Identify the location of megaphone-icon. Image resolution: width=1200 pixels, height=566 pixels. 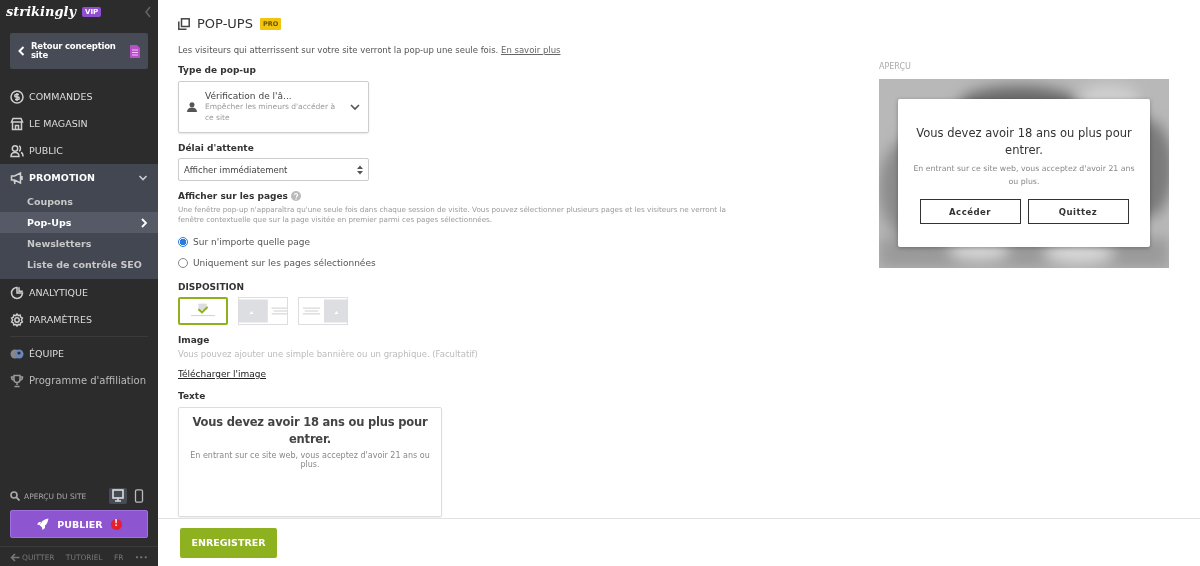
(17, 177).